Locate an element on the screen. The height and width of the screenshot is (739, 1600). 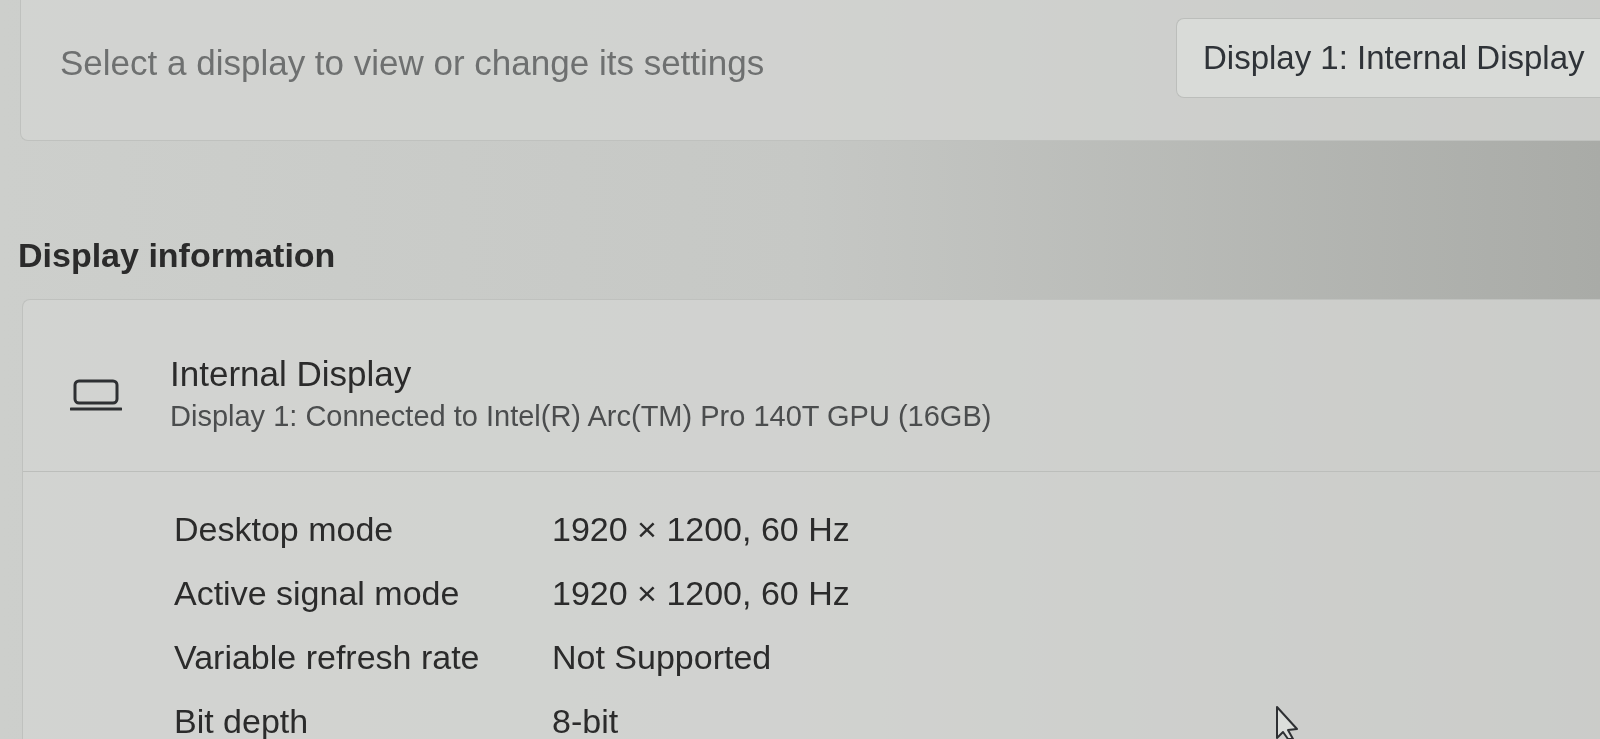
property-value: Not Supported is located at coordinates (662, 657).